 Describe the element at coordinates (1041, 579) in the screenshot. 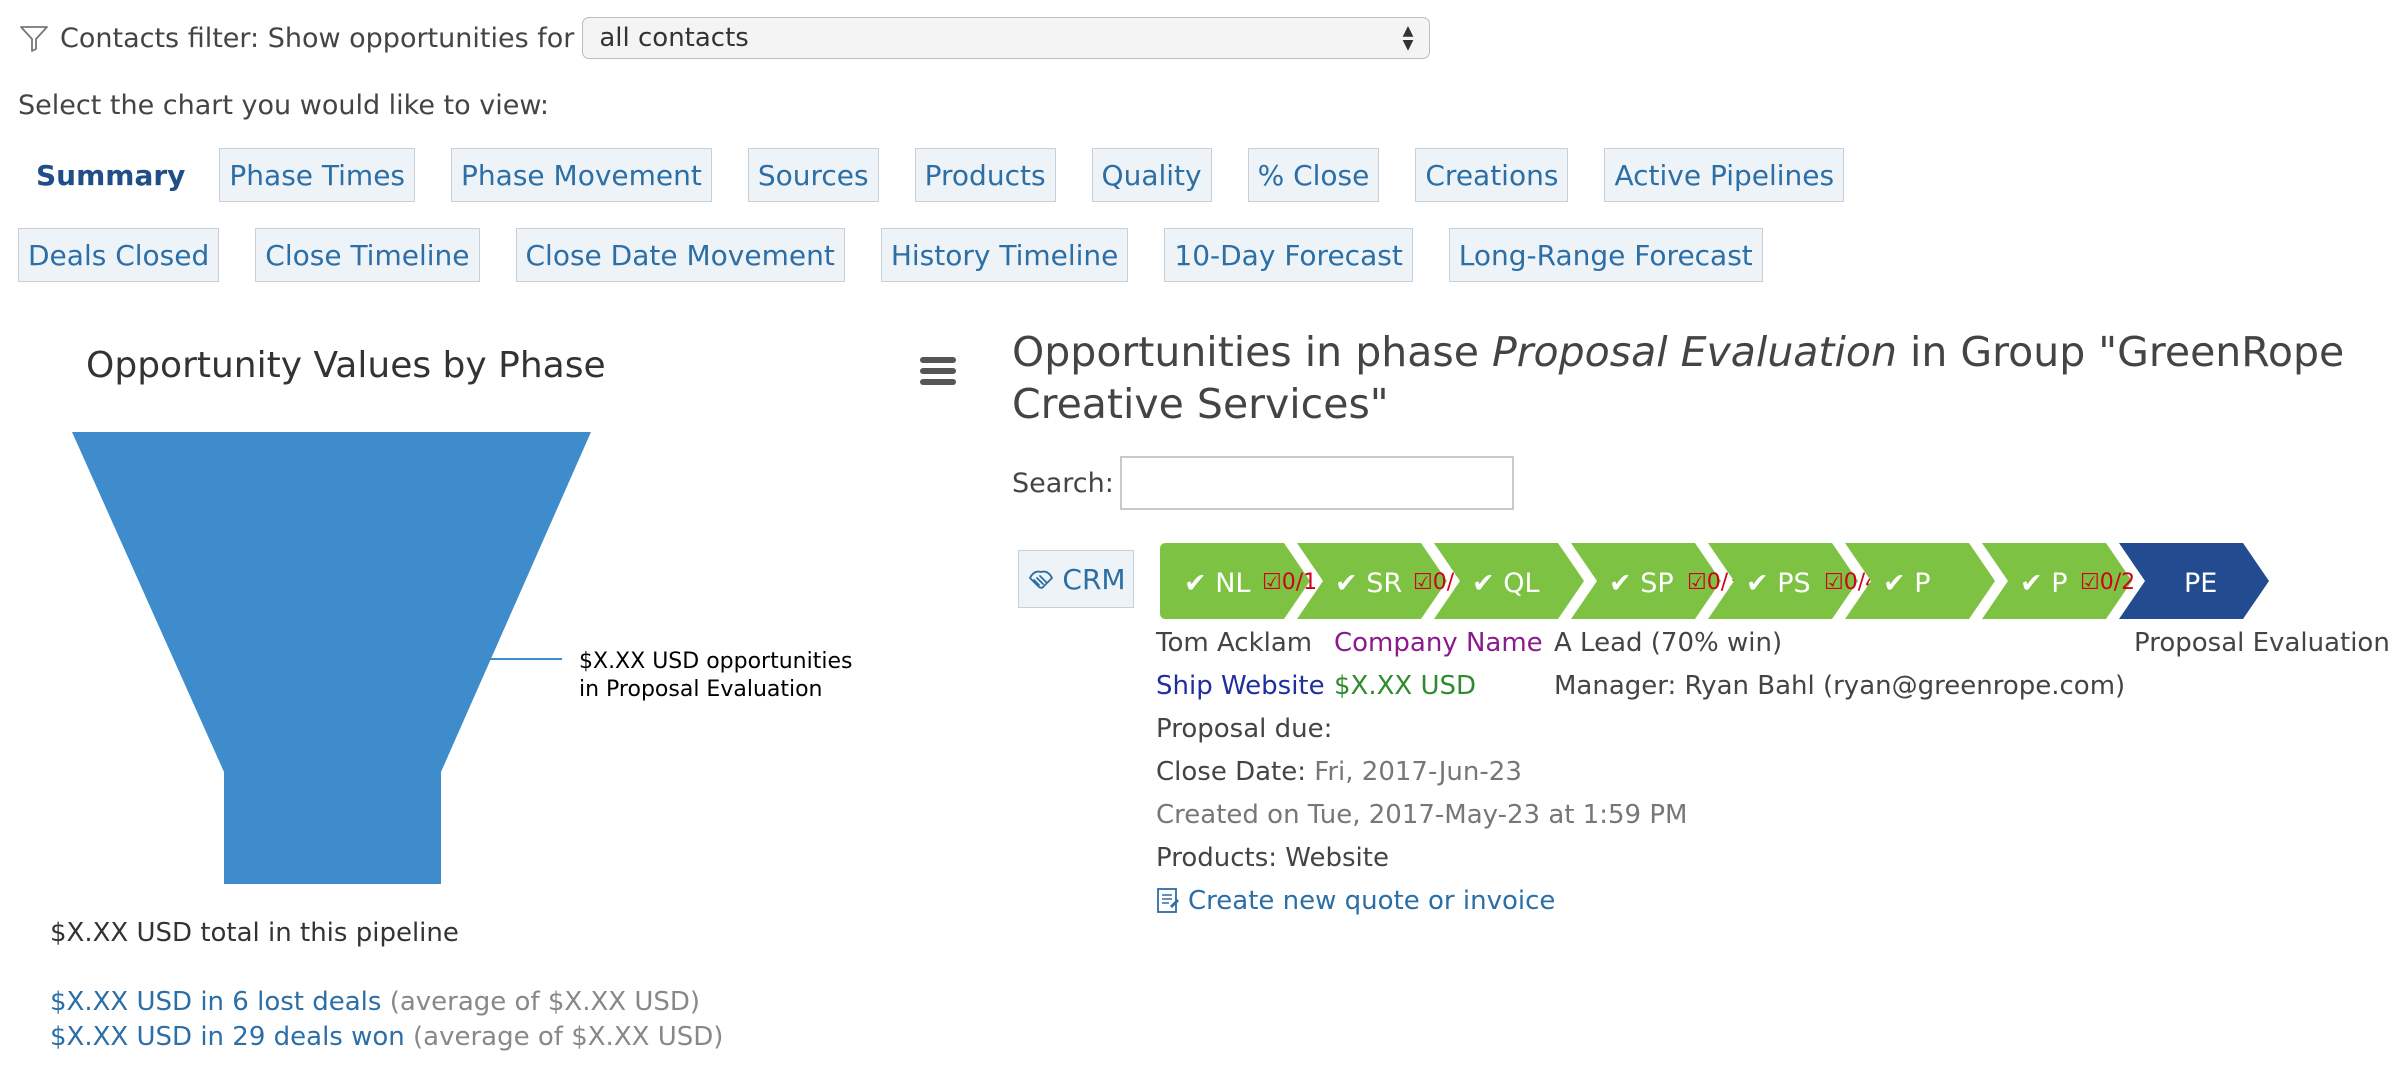

I see `handshake-icon` at that location.